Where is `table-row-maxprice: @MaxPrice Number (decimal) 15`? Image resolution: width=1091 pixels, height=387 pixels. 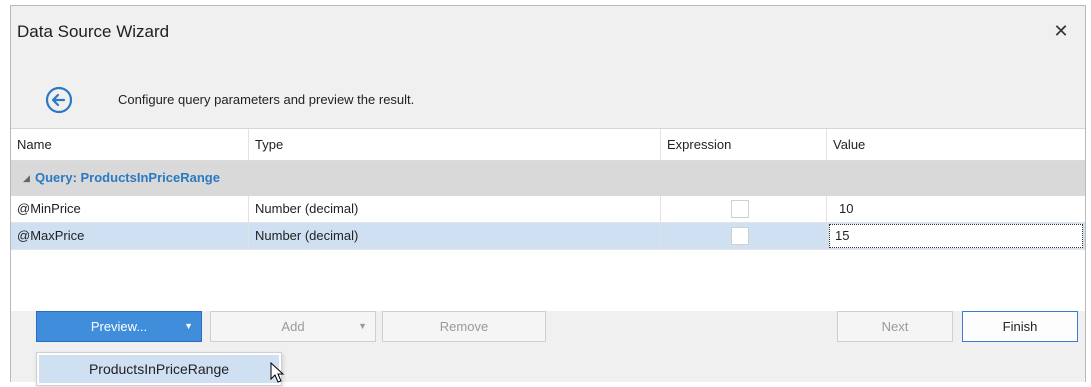
table-row-maxprice: @MaxPrice Number (decimal) 15 is located at coordinates (548, 236).